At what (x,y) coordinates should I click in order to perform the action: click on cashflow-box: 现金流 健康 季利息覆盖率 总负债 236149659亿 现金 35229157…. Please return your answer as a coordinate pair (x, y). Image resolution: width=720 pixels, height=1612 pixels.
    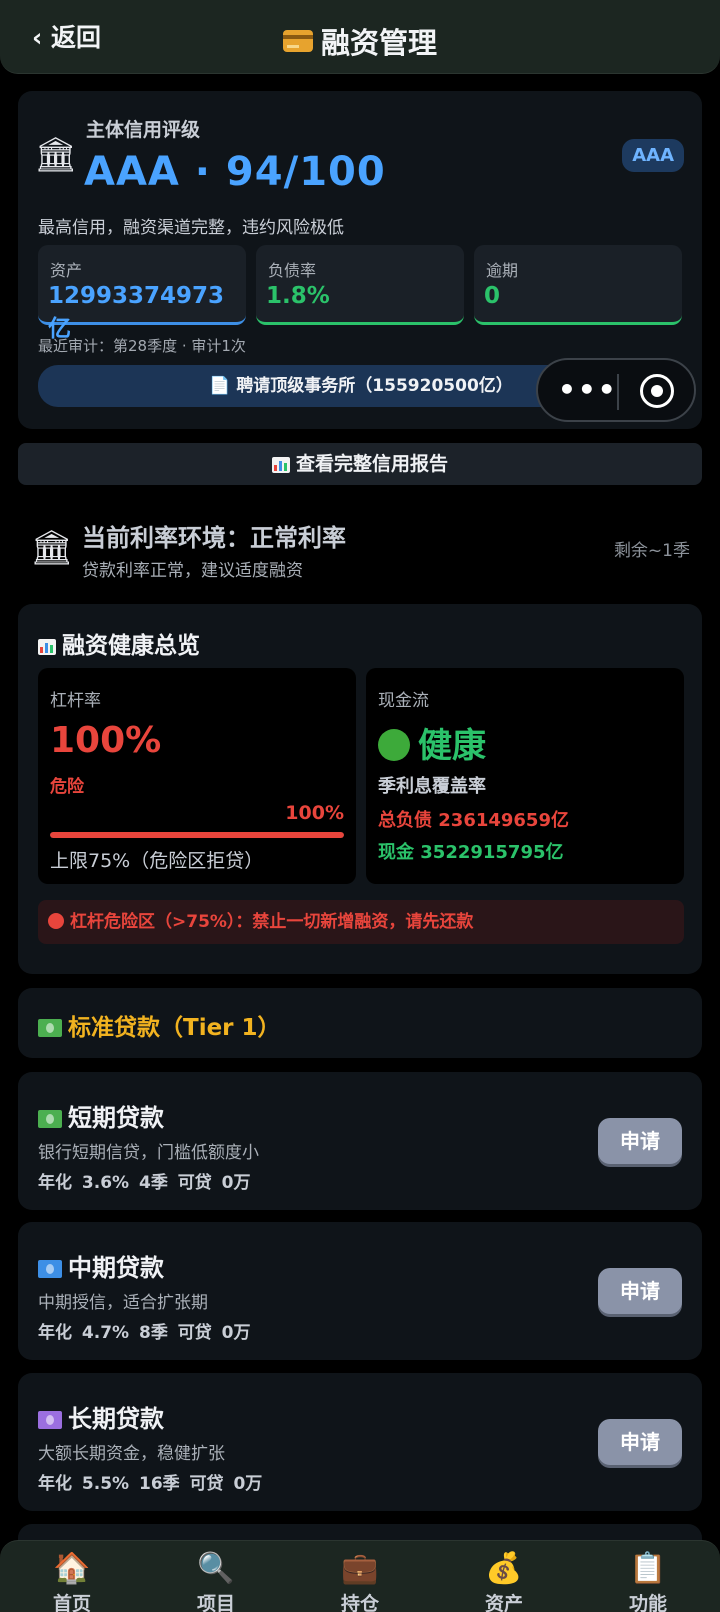
    Looking at the image, I should click on (525, 776).